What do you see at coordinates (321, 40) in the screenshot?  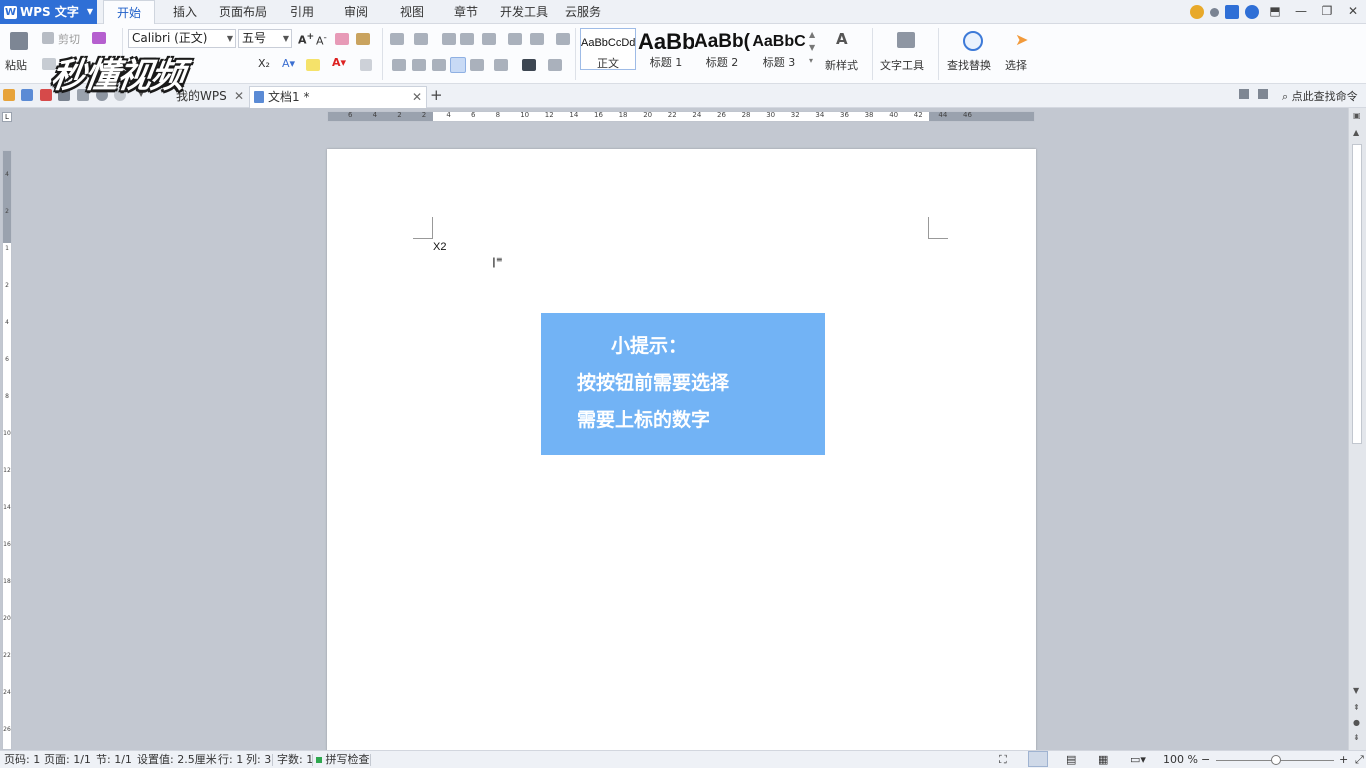 I see `shrink-font-button: A-` at bounding box center [321, 40].